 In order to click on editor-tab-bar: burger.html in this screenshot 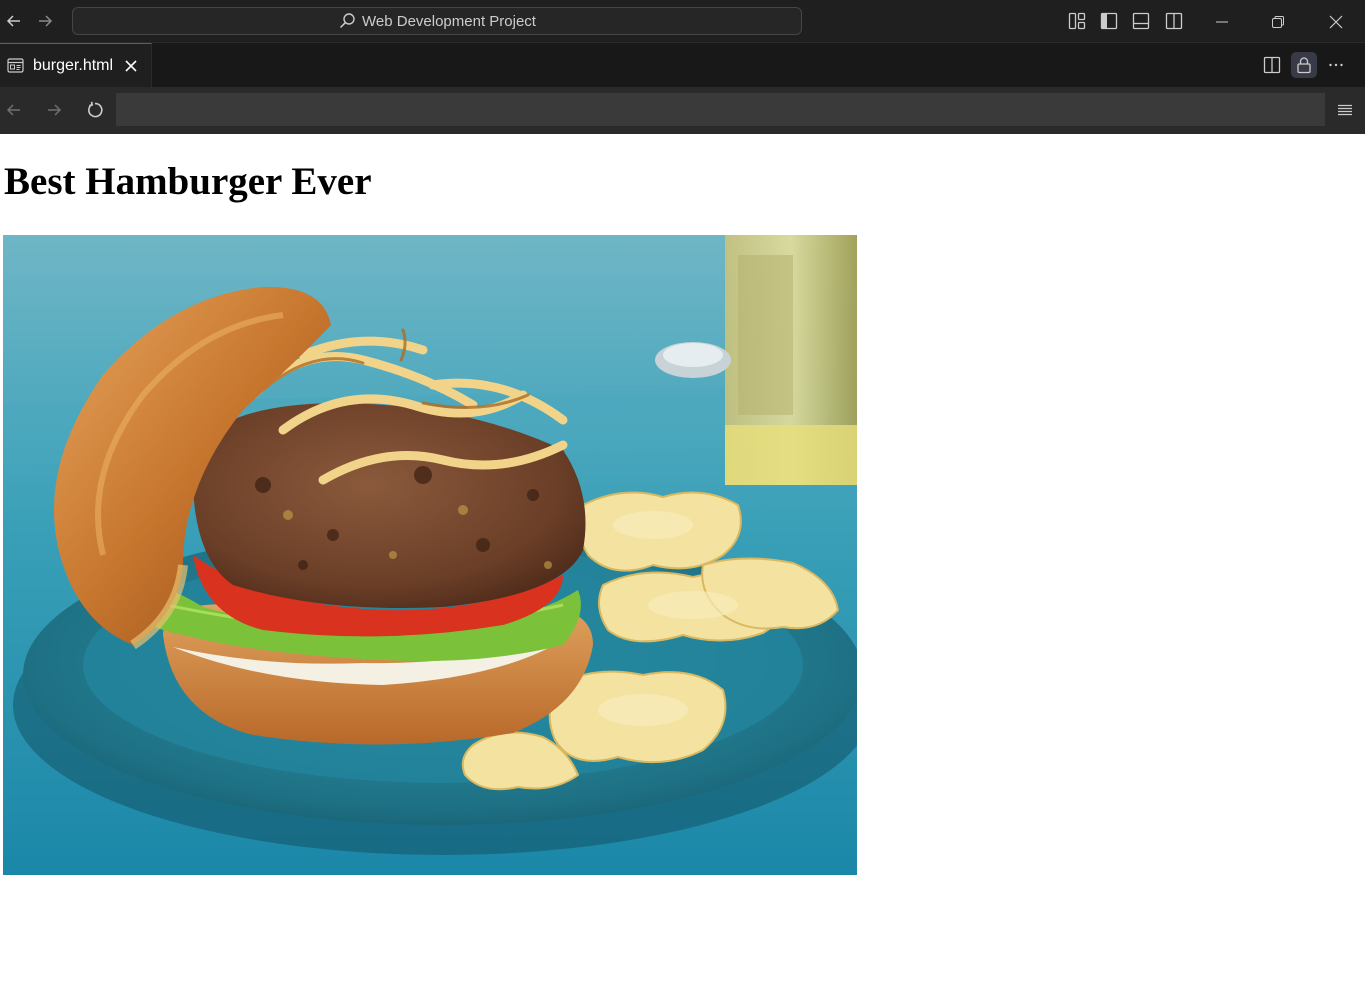, I will do `click(682, 65)`.